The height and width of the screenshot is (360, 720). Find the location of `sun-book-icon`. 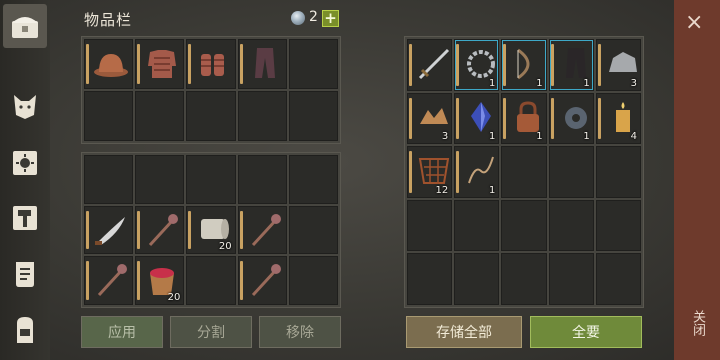

sun-book-icon is located at coordinates (25, 163).